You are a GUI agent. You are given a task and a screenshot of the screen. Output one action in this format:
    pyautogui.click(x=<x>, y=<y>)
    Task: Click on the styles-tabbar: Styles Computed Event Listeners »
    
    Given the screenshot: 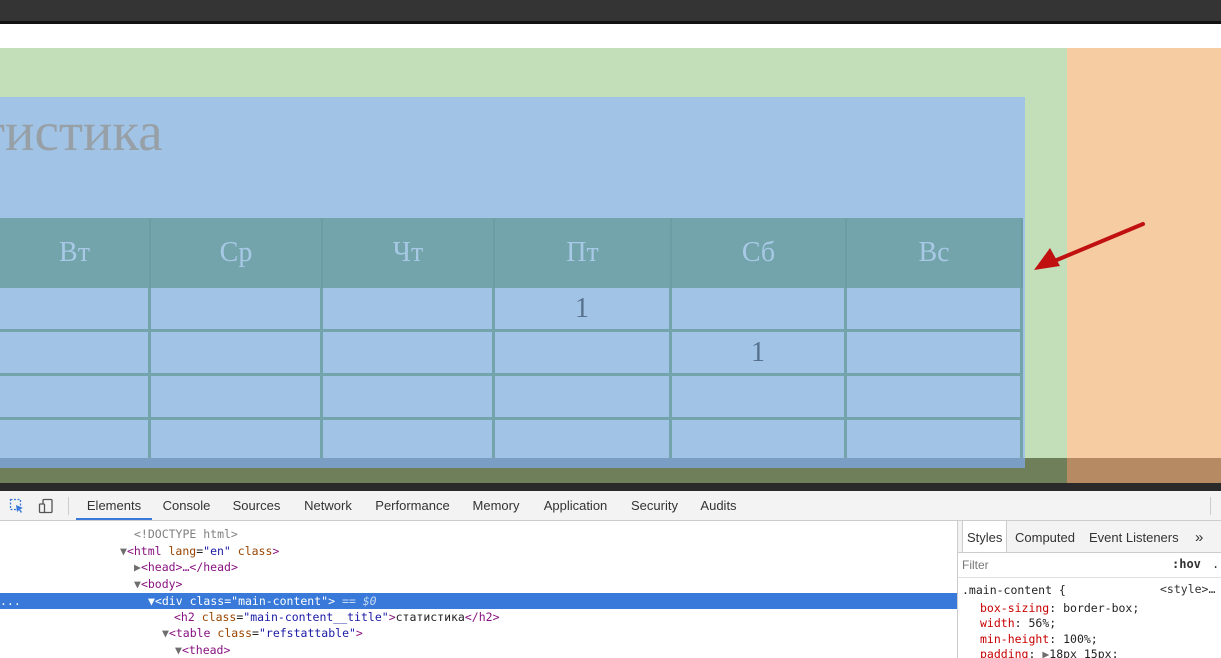 What is the action you would take?
    pyautogui.click(x=1089, y=537)
    